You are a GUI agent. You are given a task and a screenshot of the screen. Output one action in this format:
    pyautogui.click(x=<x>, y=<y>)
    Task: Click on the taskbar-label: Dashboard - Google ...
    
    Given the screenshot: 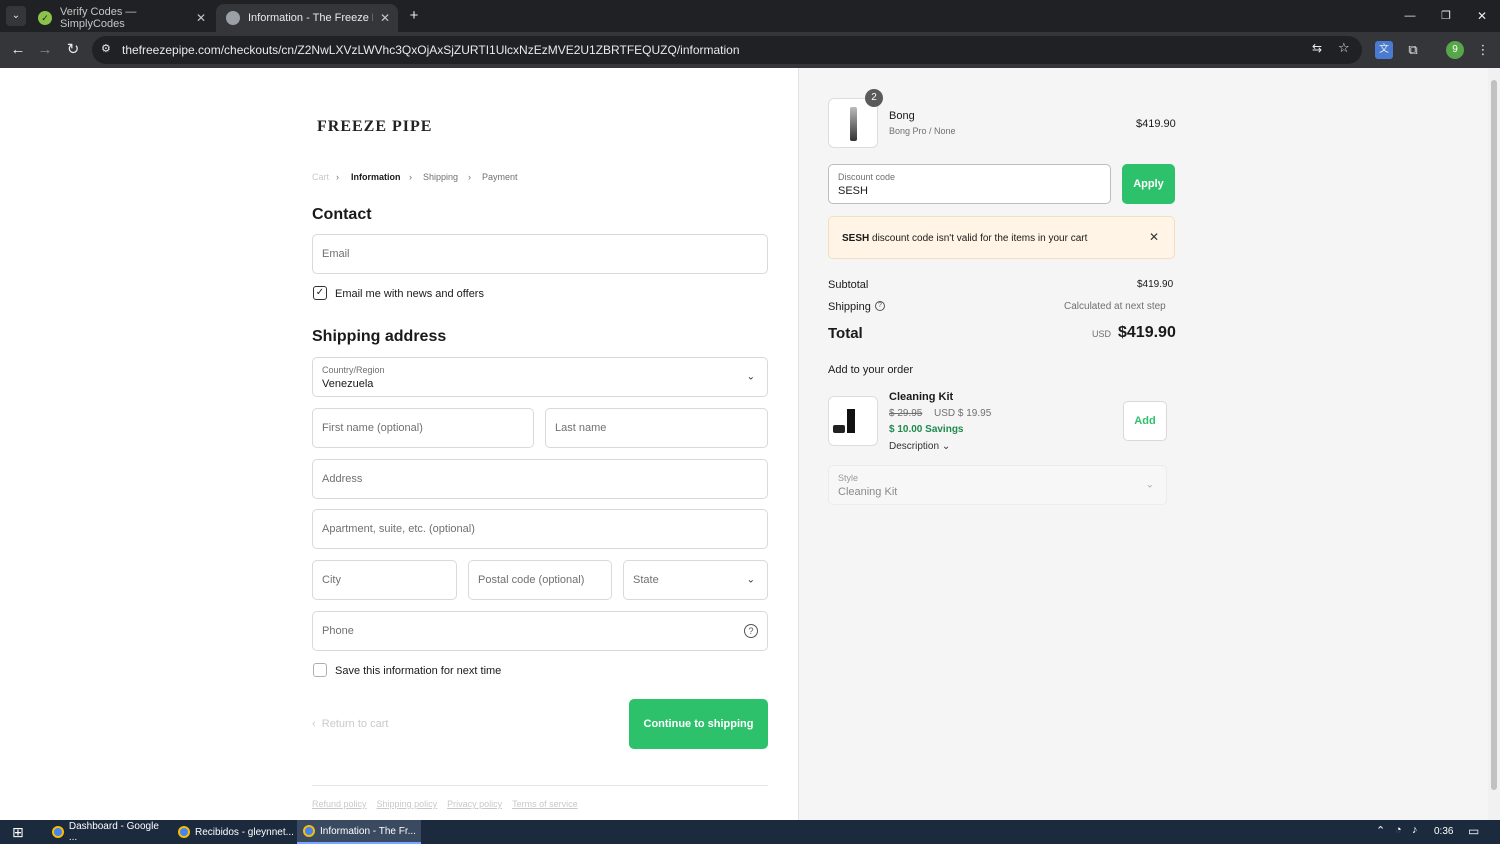 What is the action you would take?
    pyautogui.click(x=113, y=832)
    